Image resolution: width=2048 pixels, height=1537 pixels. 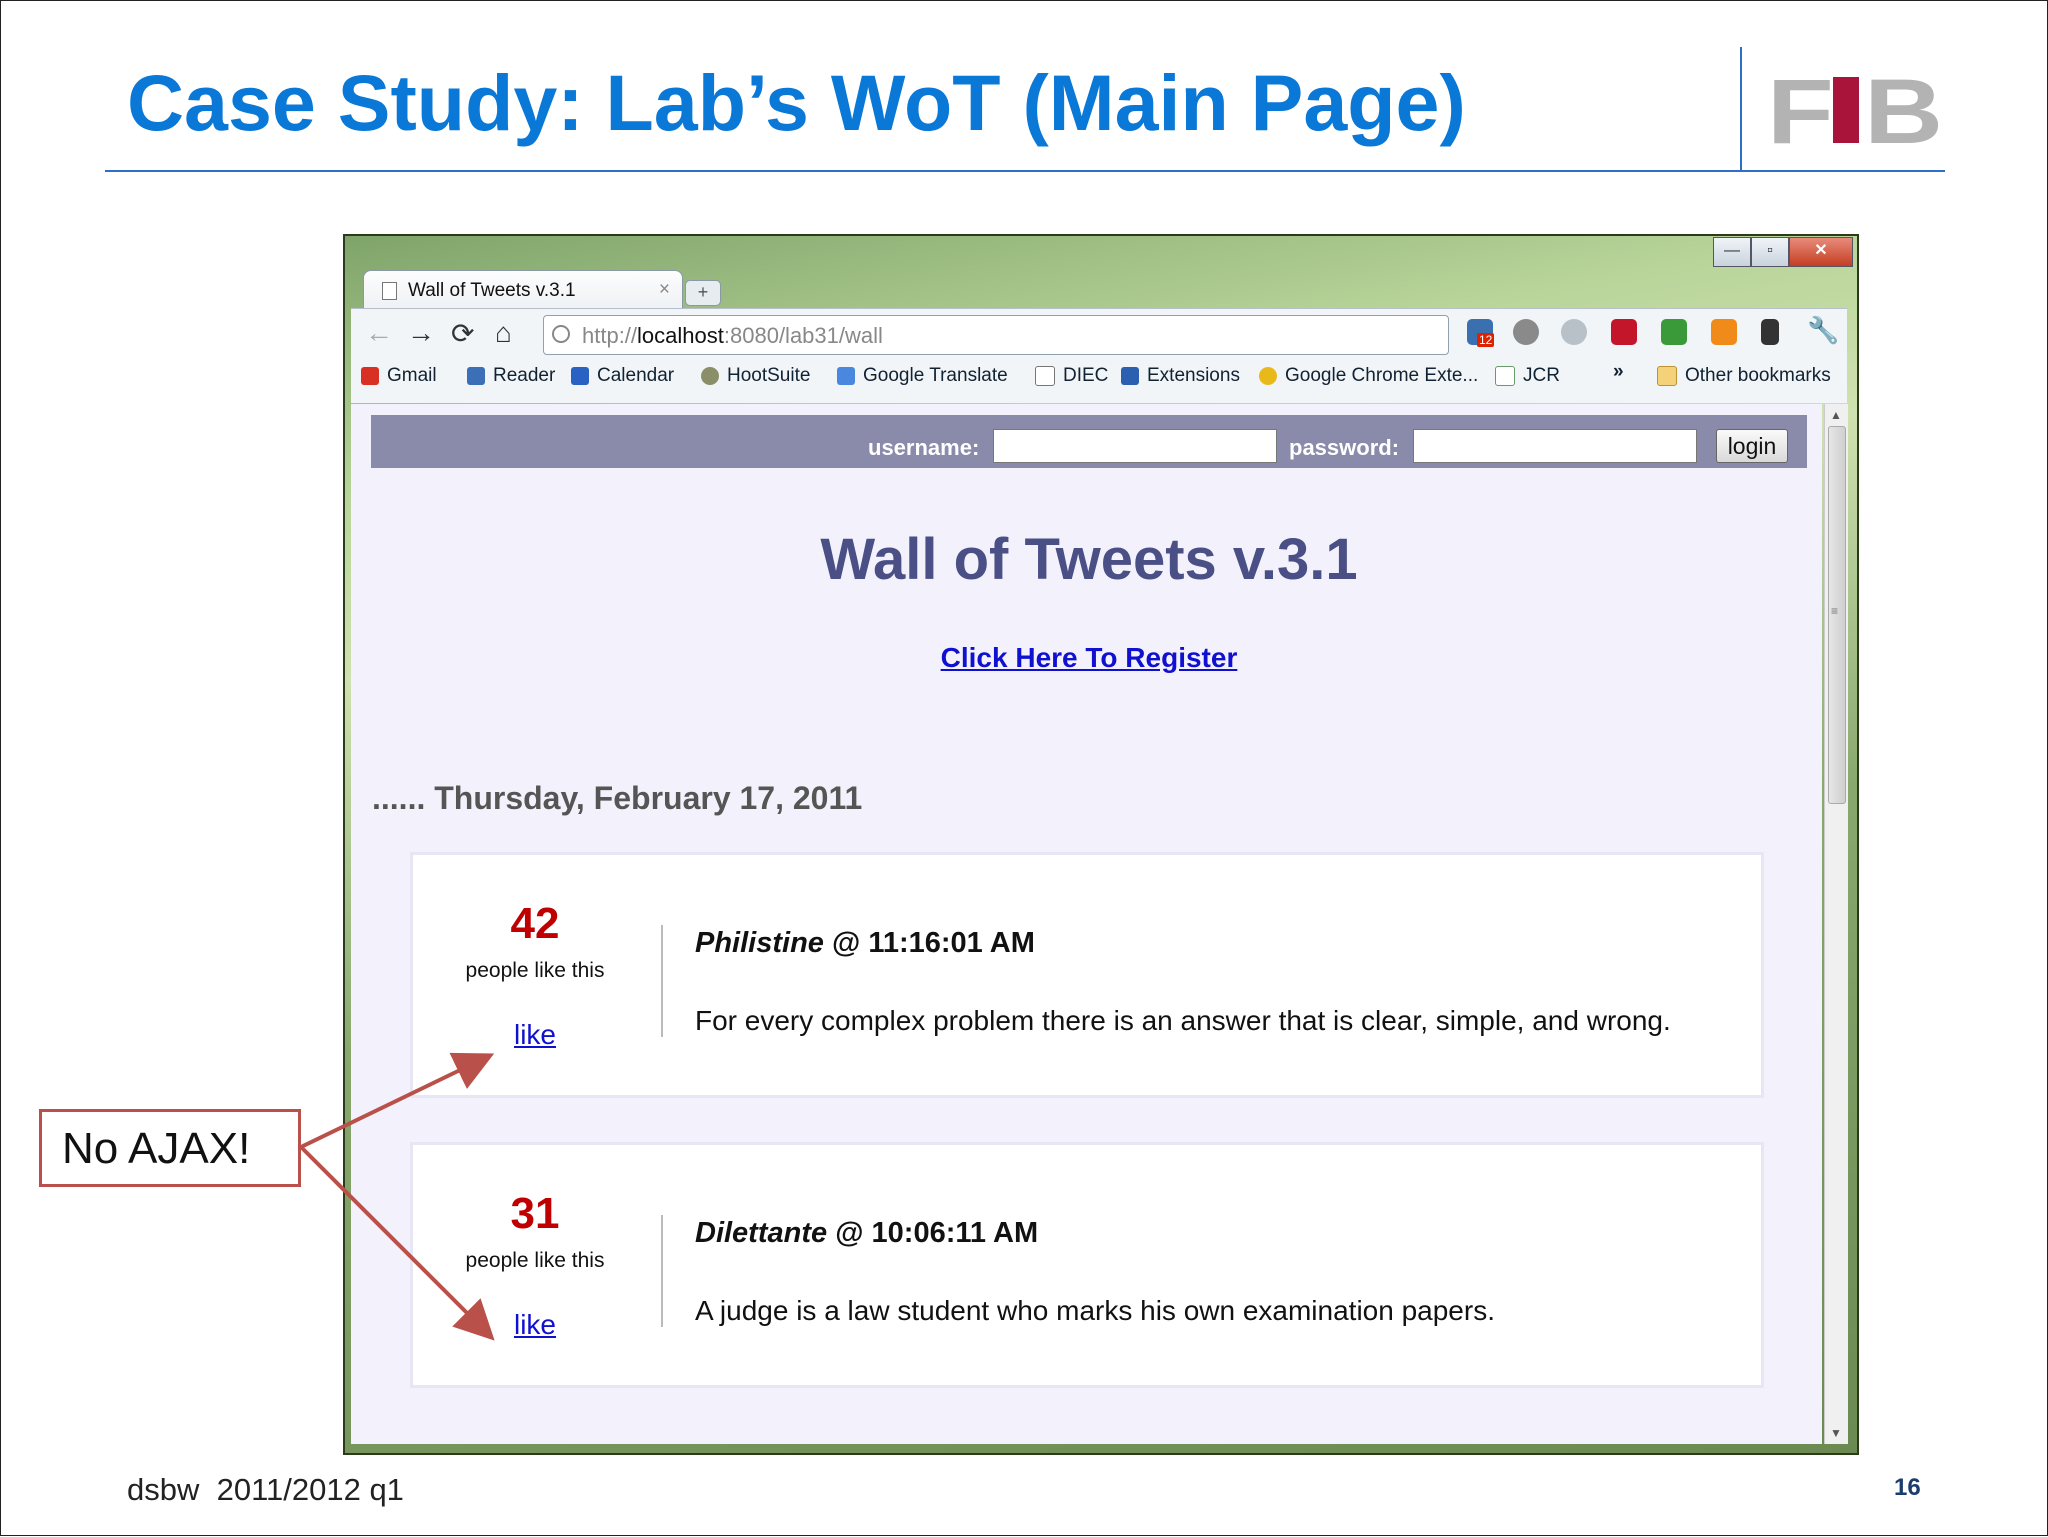 What do you see at coordinates (1741, 109) in the screenshot?
I see `logo-divider` at bounding box center [1741, 109].